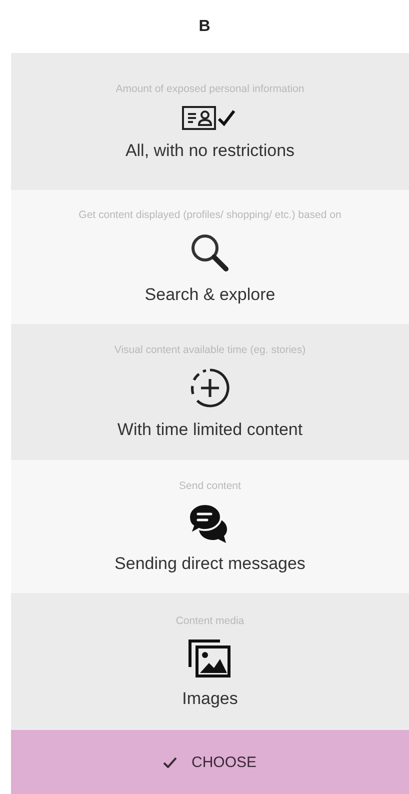 This screenshot has width=409, height=794. What do you see at coordinates (210, 762) in the screenshot?
I see `choose-button: CHOOSE` at bounding box center [210, 762].